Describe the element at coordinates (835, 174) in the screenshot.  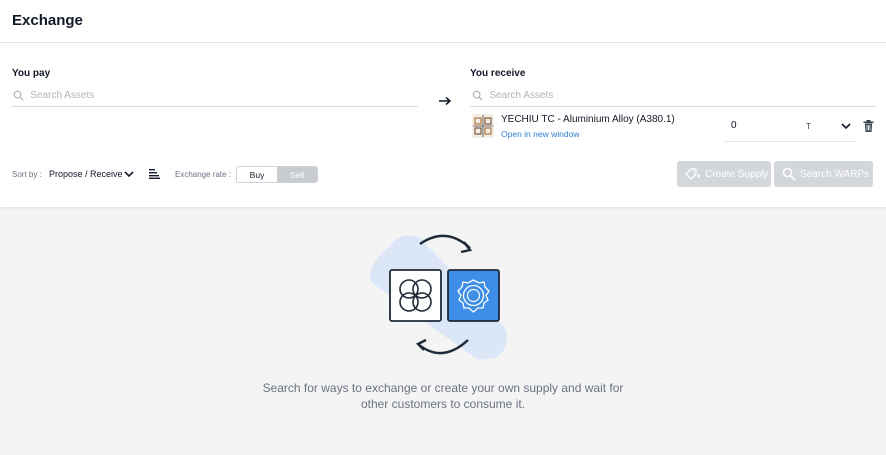
I see `search-warps-label: Search WARPs` at that location.